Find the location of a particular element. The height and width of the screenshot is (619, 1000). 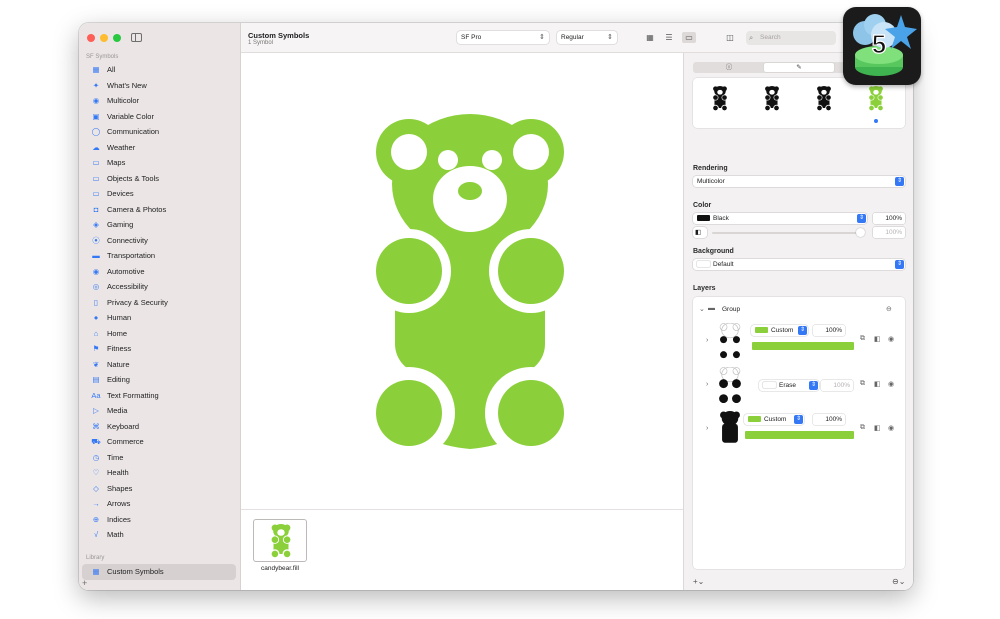

font-popup: SF Pro ⇕ is located at coordinates (503, 37).